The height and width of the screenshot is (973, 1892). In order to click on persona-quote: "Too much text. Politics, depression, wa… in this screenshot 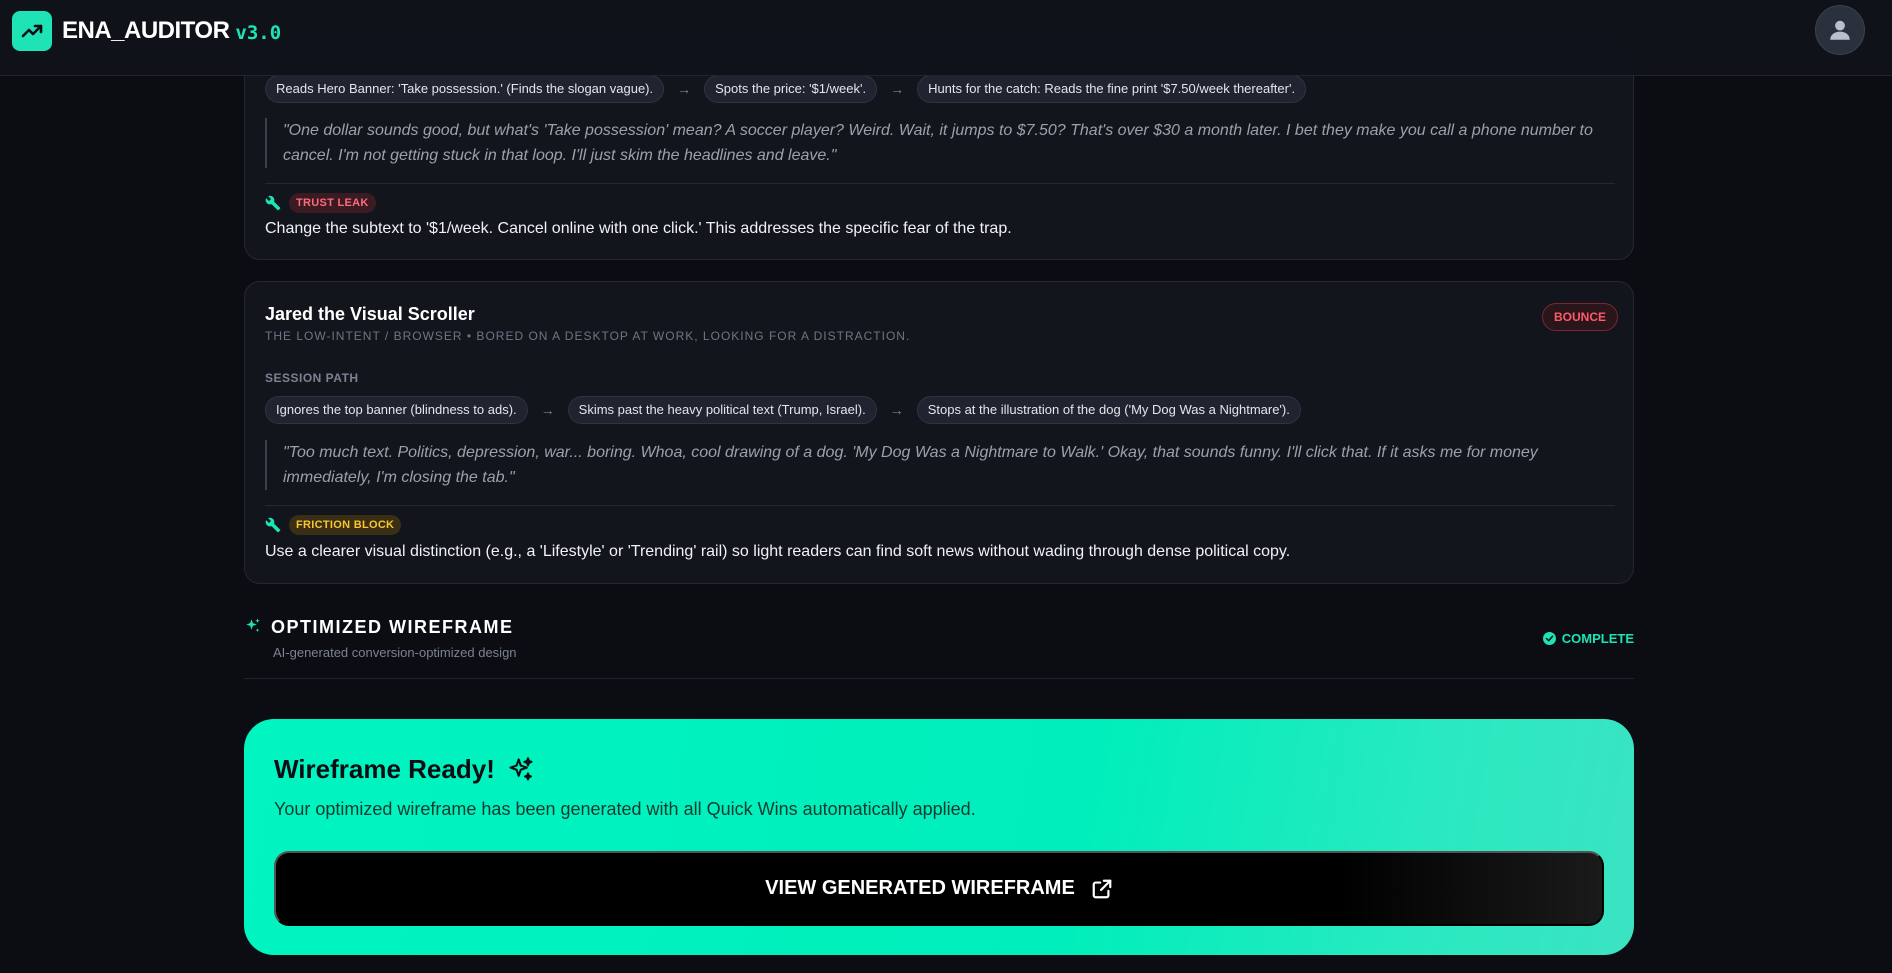, I will do `click(940, 465)`.